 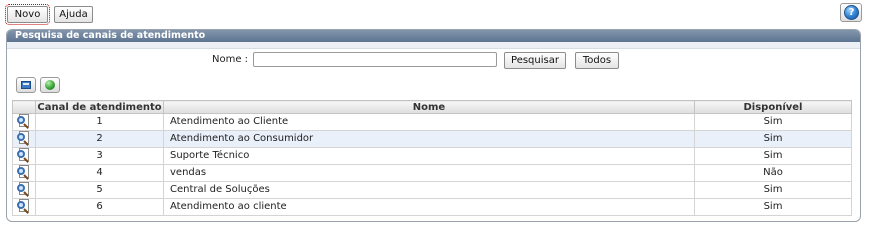 What do you see at coordinates (429, 173) in the screenshot?
I see `nome-cell: vendas` at bounding box center [429, 173].